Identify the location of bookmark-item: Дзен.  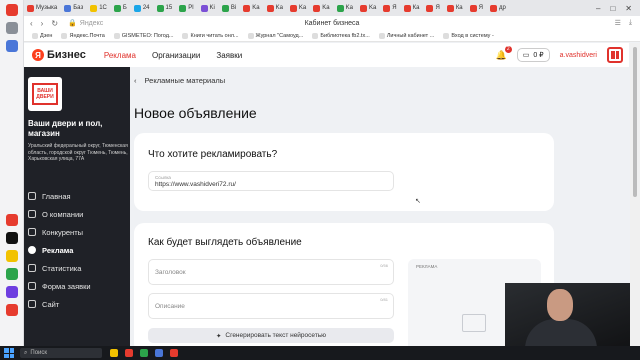
(42, 35).